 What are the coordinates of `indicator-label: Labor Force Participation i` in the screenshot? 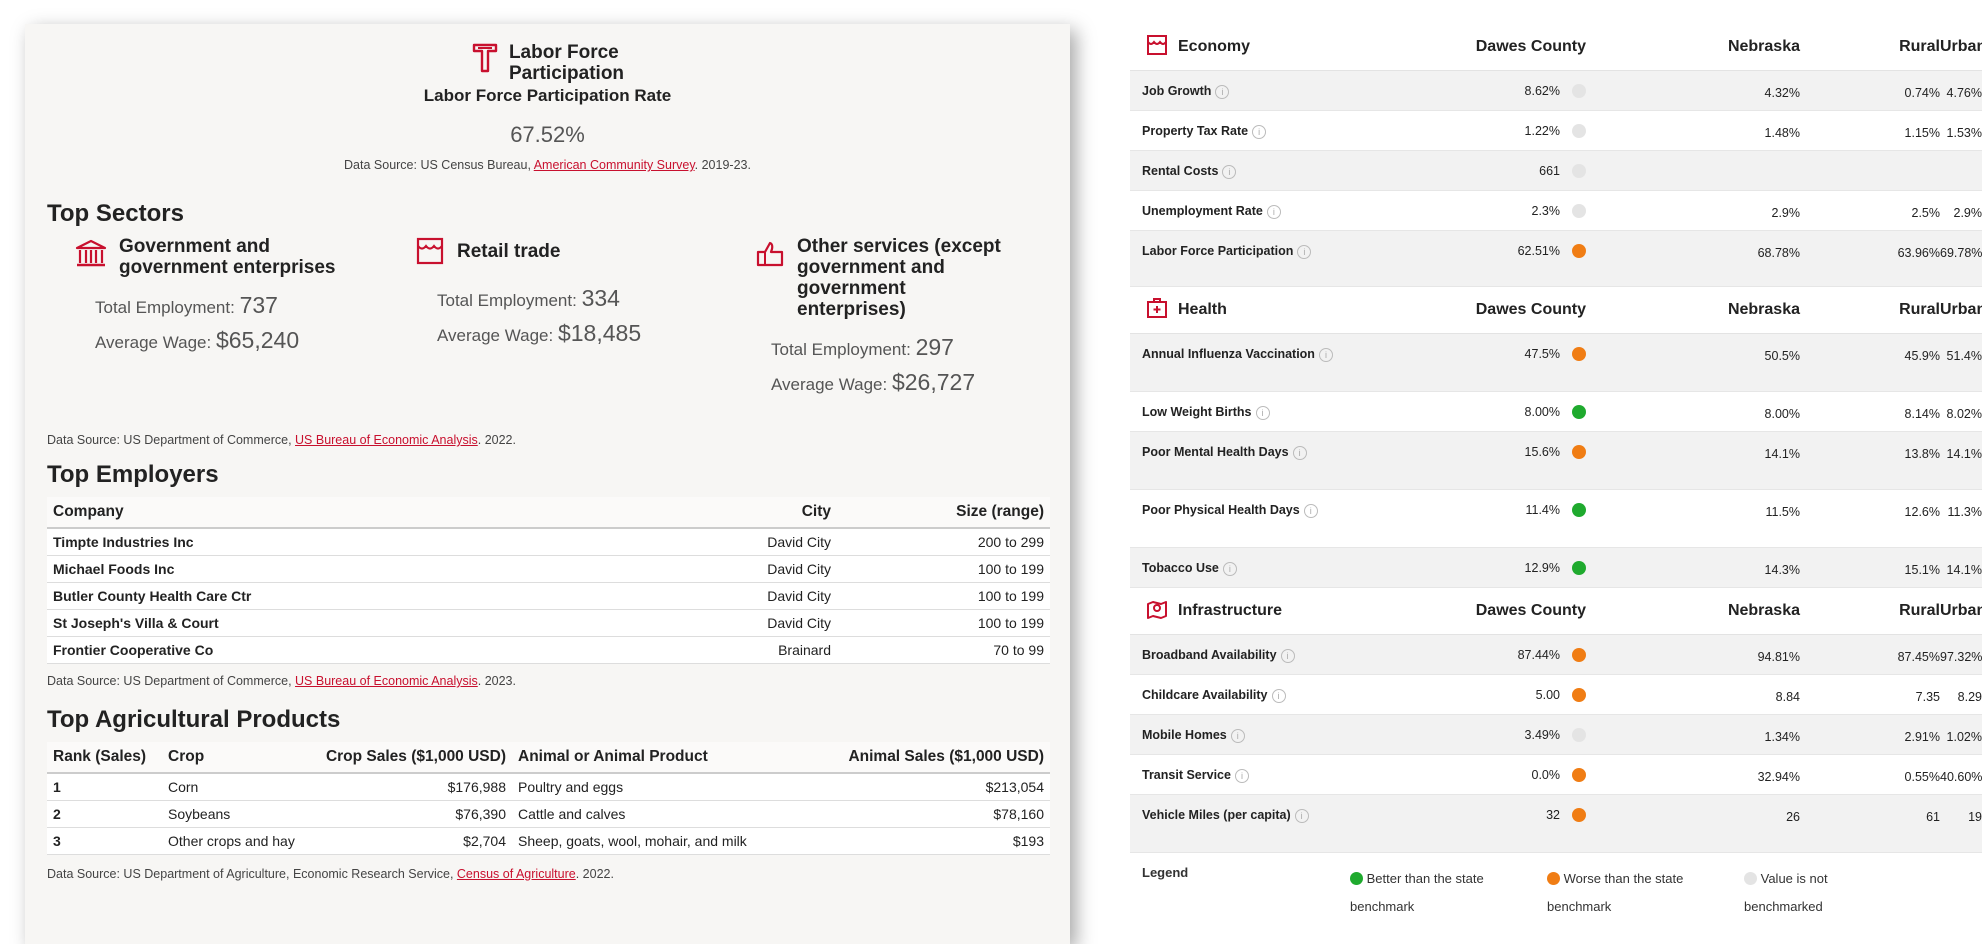 It's located at (1265, 251).